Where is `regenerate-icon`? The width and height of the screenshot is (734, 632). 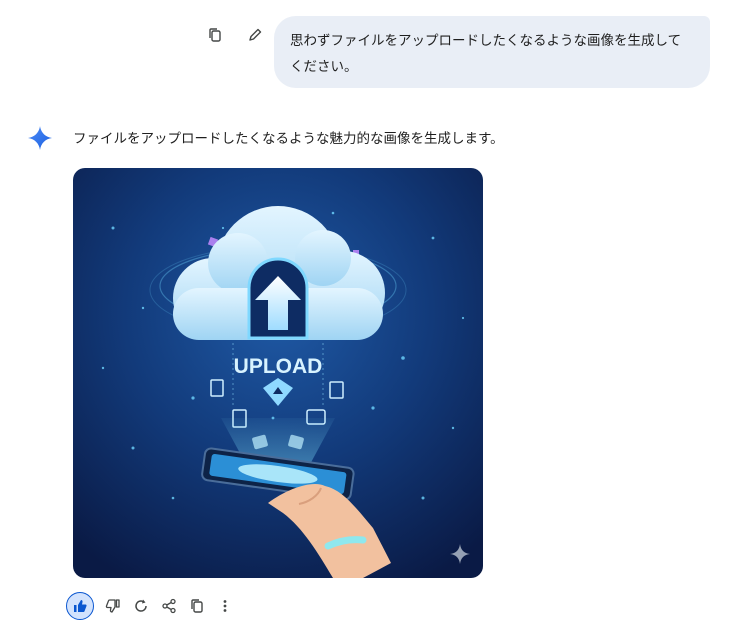 regenerate-icon is located at coordinates (141, 606).